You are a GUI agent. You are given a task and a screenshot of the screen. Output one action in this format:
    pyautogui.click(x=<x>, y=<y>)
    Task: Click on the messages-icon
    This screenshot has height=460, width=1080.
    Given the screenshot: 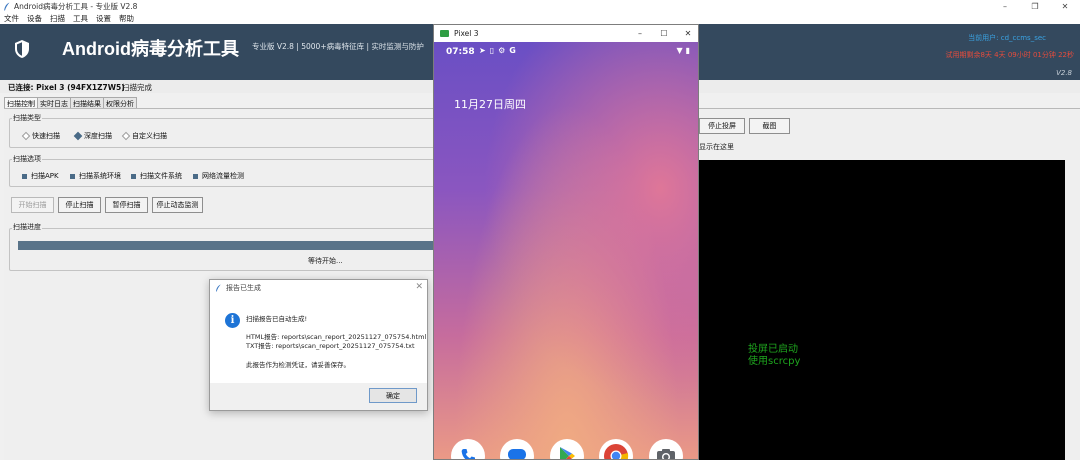 What is the action you would take?
    pyautogui.click(x=517, y=449)
    